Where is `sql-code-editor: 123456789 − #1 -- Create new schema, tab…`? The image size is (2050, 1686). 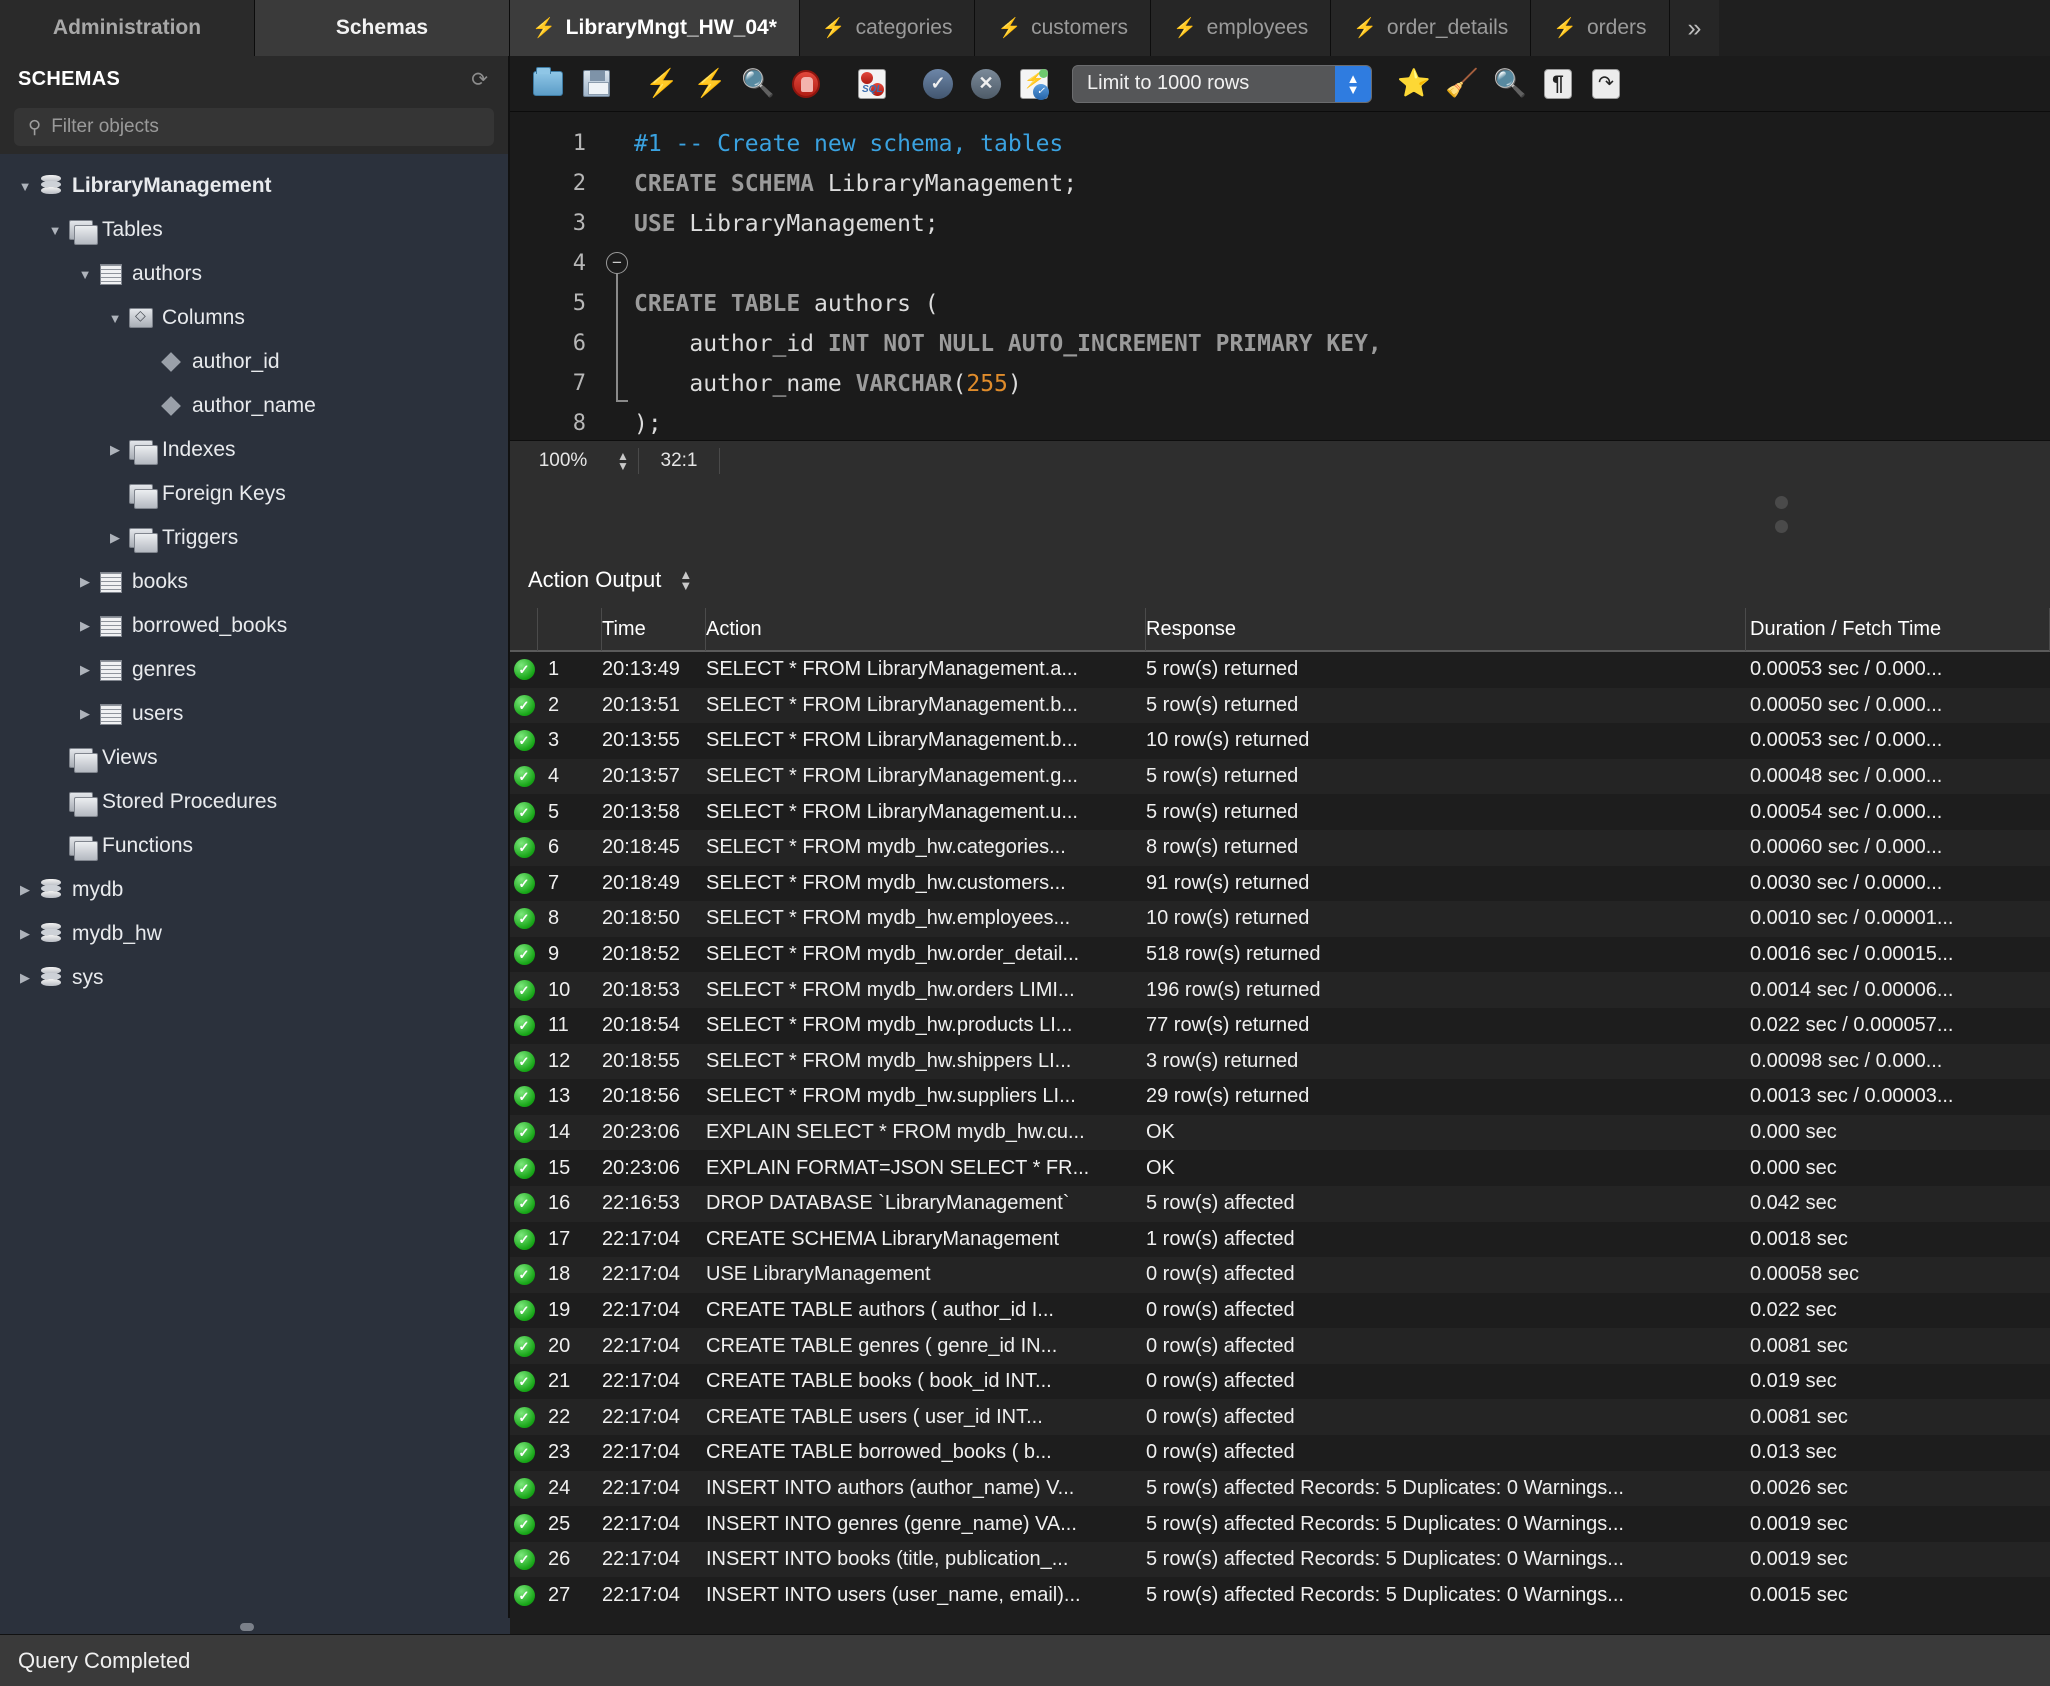
sql-code-editor: 123456789 − #1 -- Create new schema, tab… is located at coordinates (1280, 276).